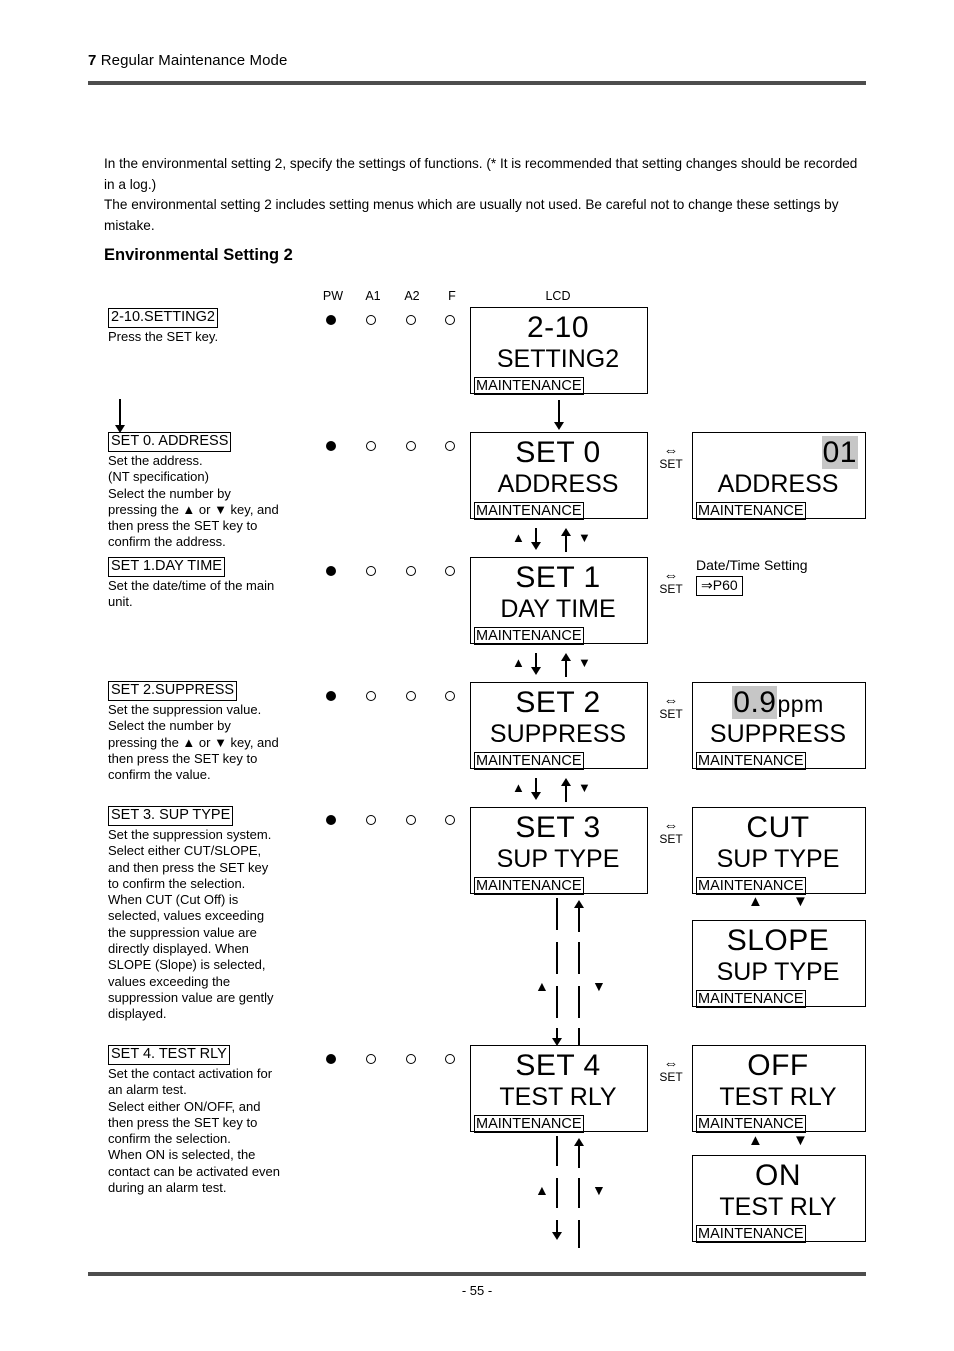 This screenshot has width=954, height=1351. What do you see at coordinates (412, 296) in the screenshot?
I see `column-label-a2: A2` at bounding box center [412, 296].